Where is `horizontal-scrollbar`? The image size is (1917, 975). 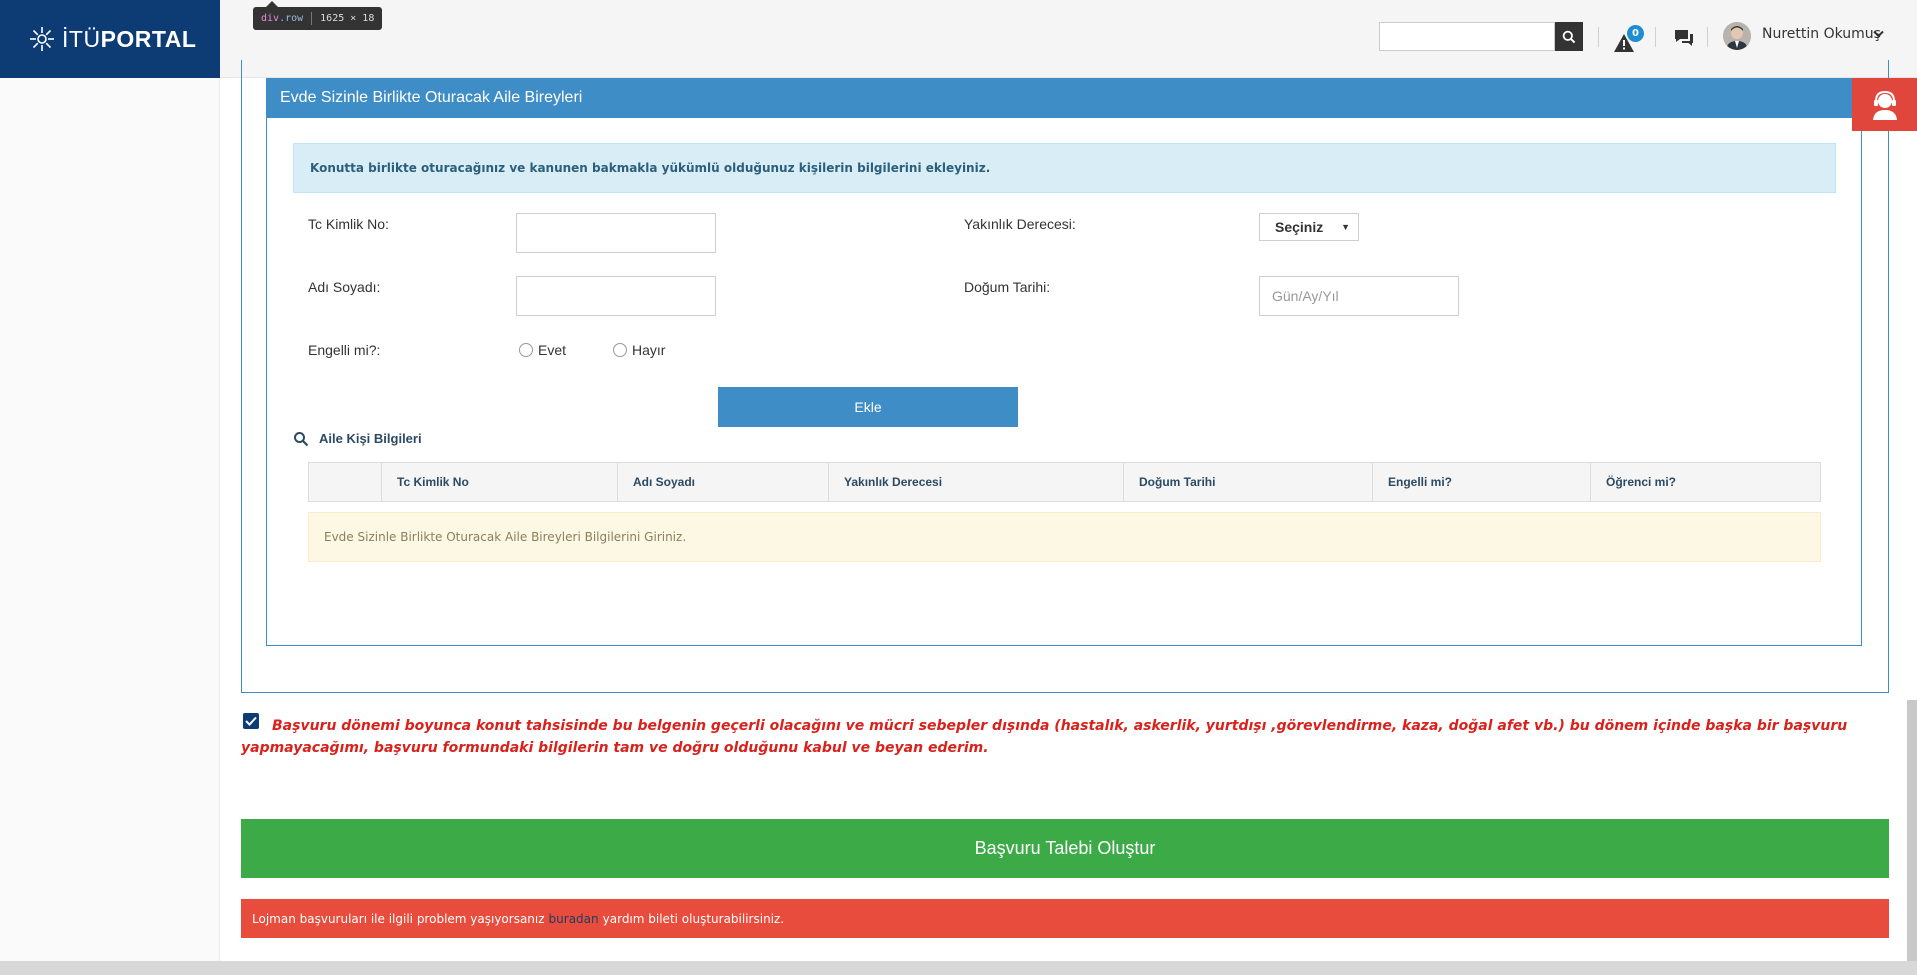
horizontal-scrollbar is located at coordinates (958, 968).